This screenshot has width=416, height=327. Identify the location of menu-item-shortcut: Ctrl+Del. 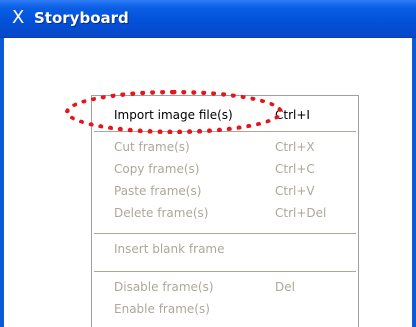
(301, 213).